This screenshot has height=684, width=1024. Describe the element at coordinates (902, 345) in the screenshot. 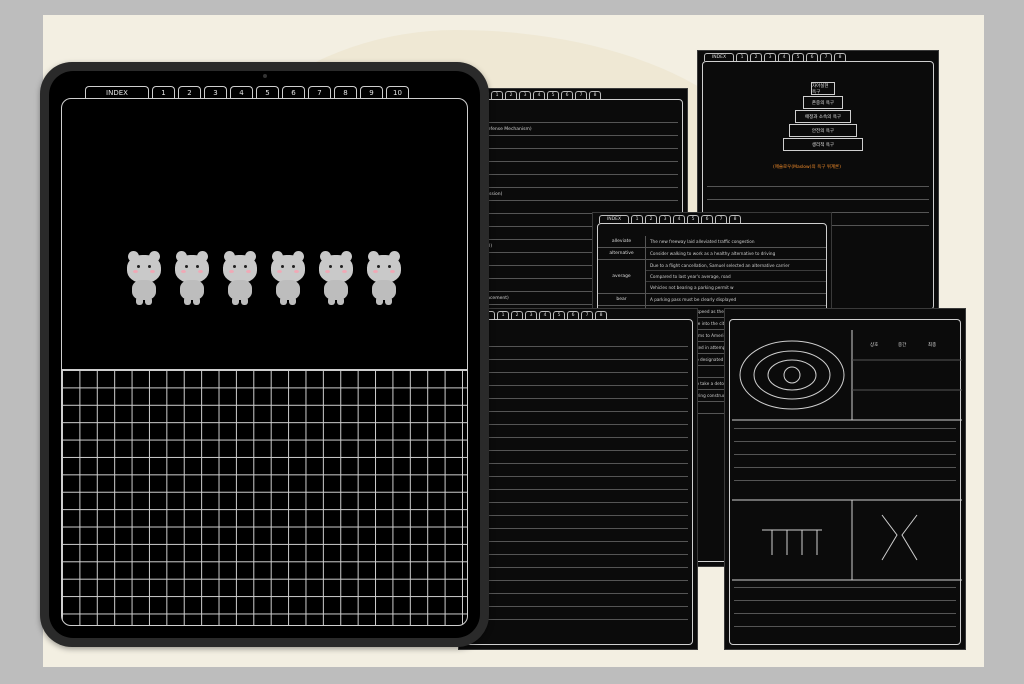

I see `ecology-header: 중간` at that location.